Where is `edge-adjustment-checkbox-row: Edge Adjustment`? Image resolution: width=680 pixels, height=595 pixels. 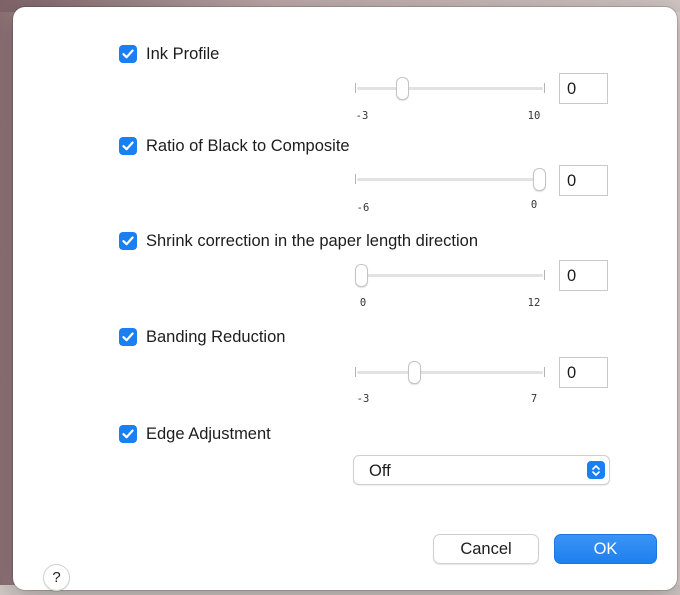 edge-adjustment-checkbox-row: Edge Adjustment is located at coordinates (195, 434).